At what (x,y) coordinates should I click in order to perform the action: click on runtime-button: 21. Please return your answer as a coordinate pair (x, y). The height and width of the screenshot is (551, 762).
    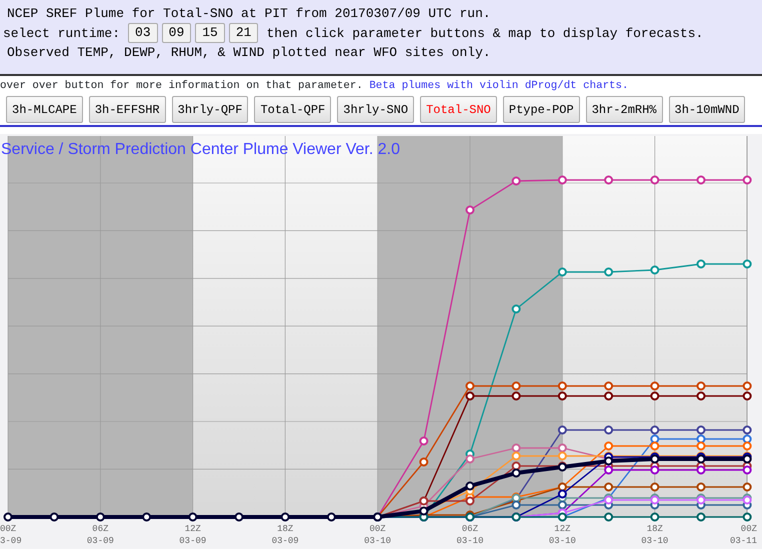
    Looking at the image, I should click on (243, 33).